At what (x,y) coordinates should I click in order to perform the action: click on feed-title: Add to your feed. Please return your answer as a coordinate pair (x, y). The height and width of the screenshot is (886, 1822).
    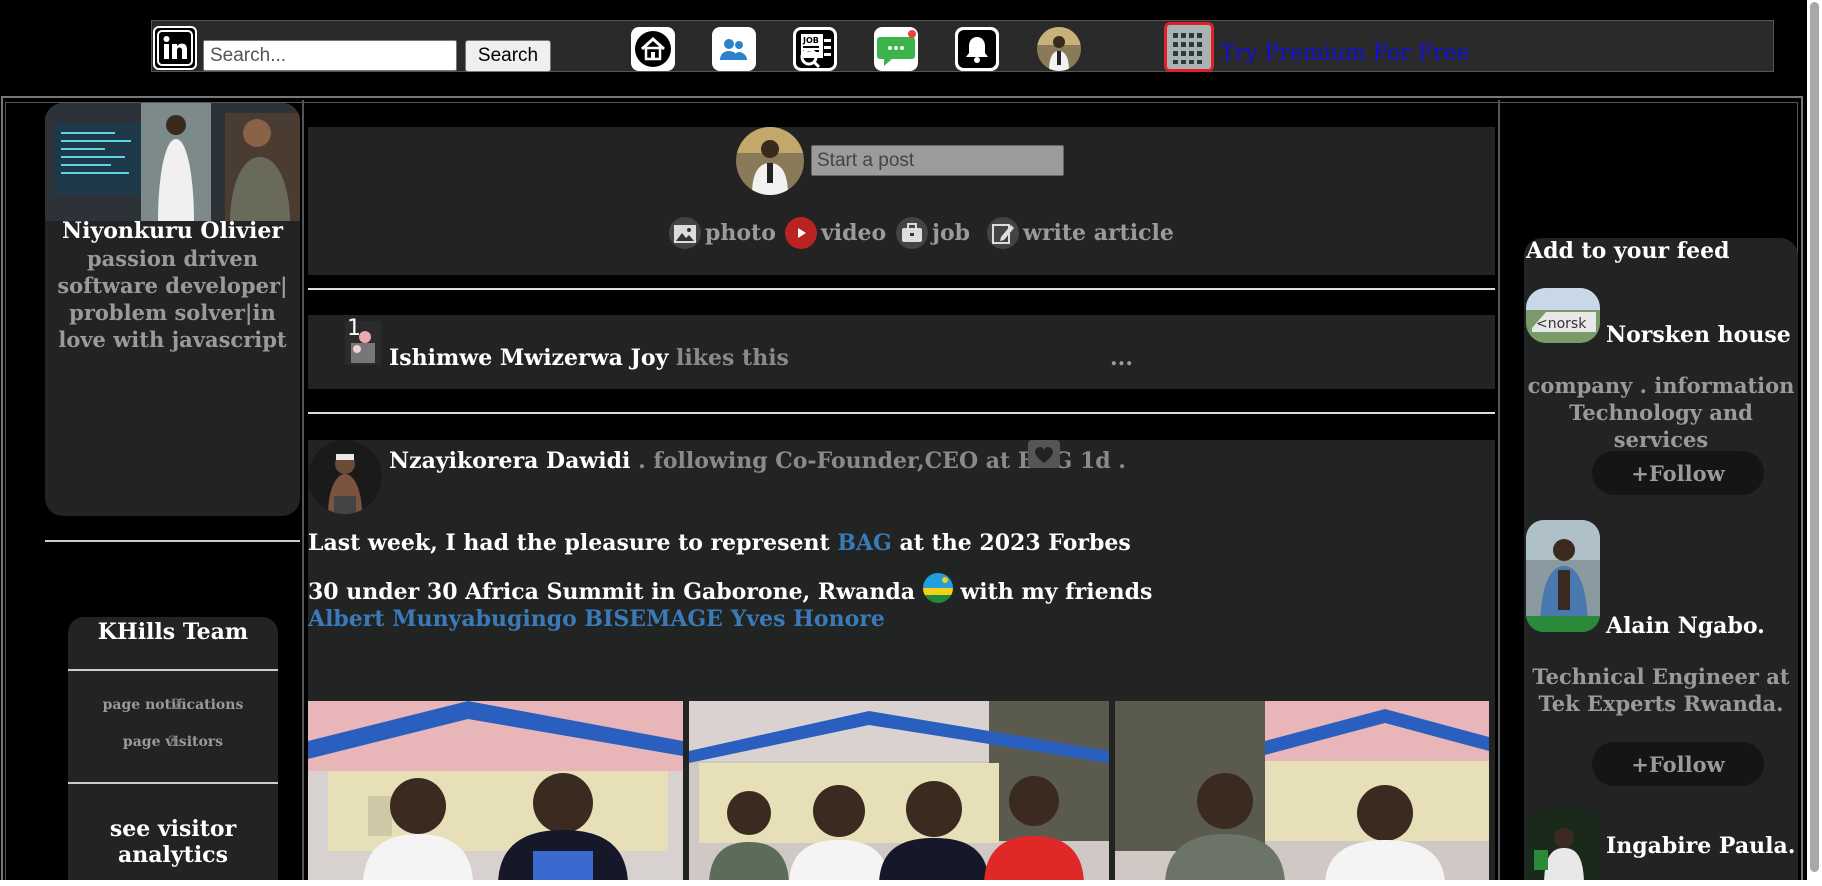
    Looking at the image, I should click on (1628, 251).